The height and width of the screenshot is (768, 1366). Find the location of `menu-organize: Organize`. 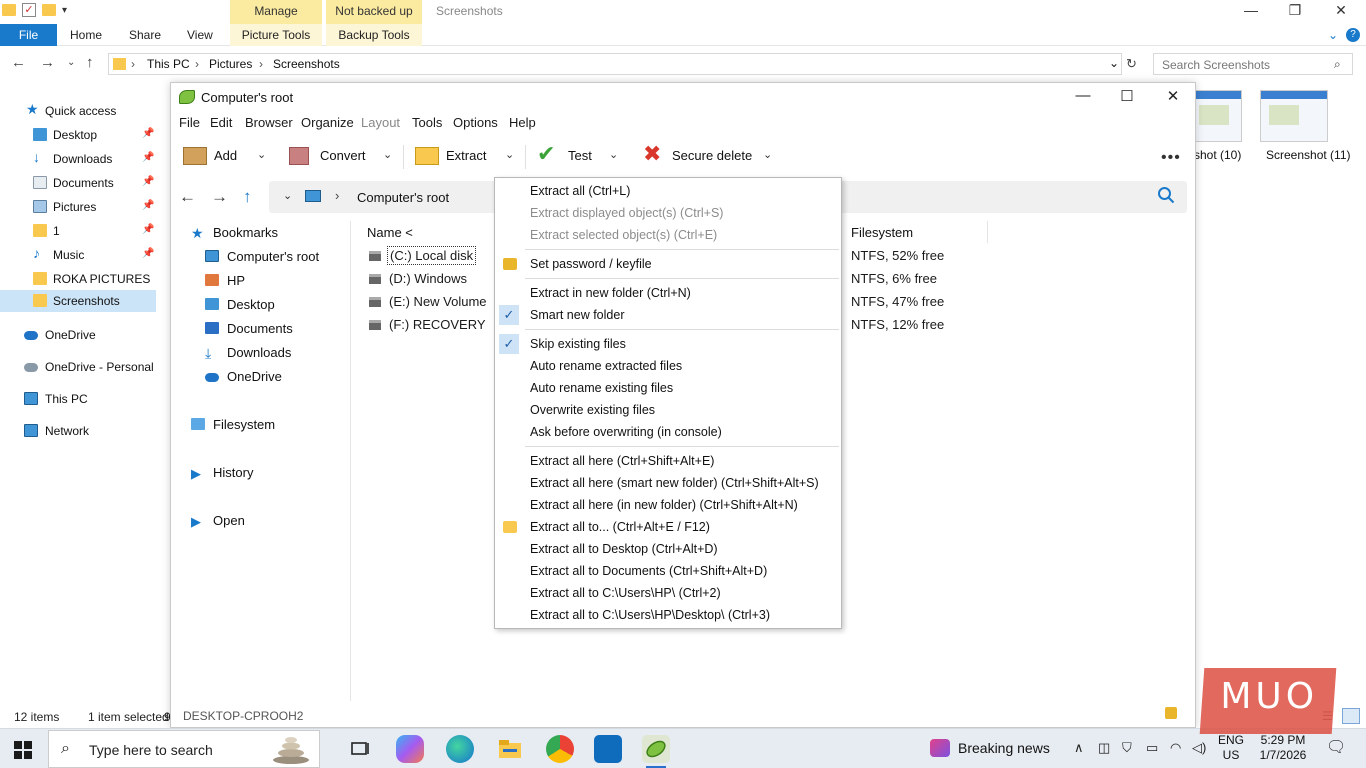

menu-organize: Organize is located at coordinates (327, 122).